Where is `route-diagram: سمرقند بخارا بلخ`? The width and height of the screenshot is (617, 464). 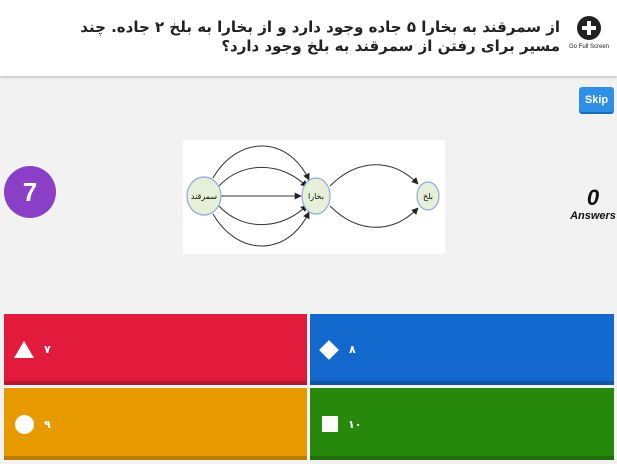
route-diagram: سمرقند بخارا بلخ is located at coordinates (313, 196).